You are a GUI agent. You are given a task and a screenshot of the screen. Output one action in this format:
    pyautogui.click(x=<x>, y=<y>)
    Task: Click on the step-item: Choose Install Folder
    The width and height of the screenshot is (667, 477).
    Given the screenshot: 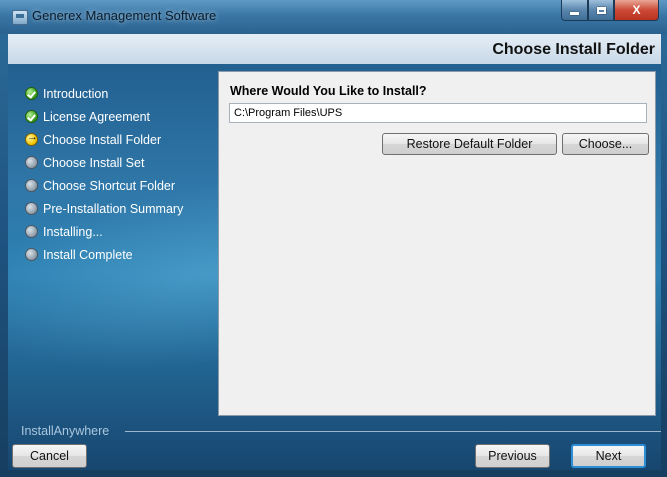 What is the action you would take?
    pyautogui.click(x=104, y=139)
    